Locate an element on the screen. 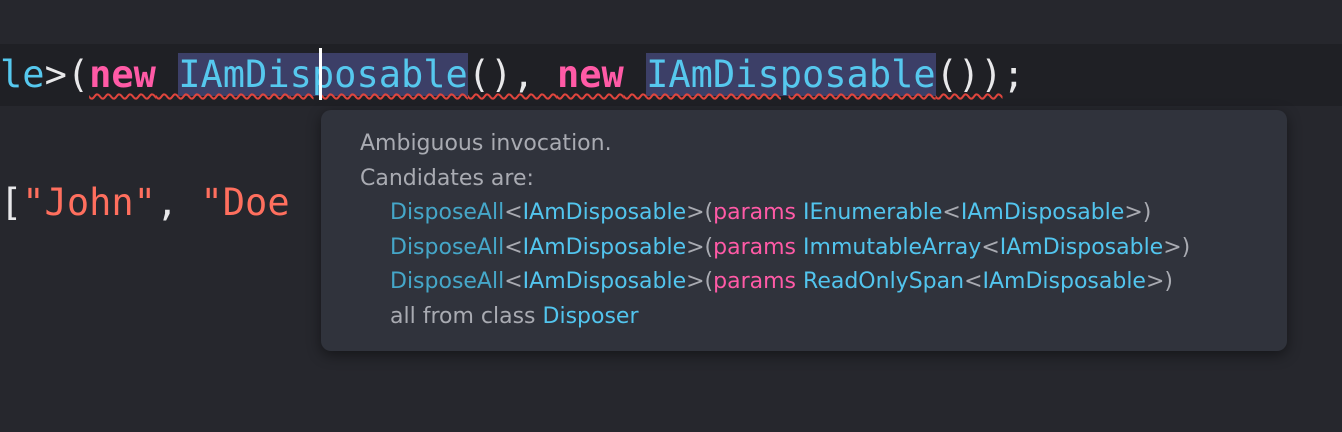  tooltip-message: Ambiguous invocation. is located at coordinates (486, 143).